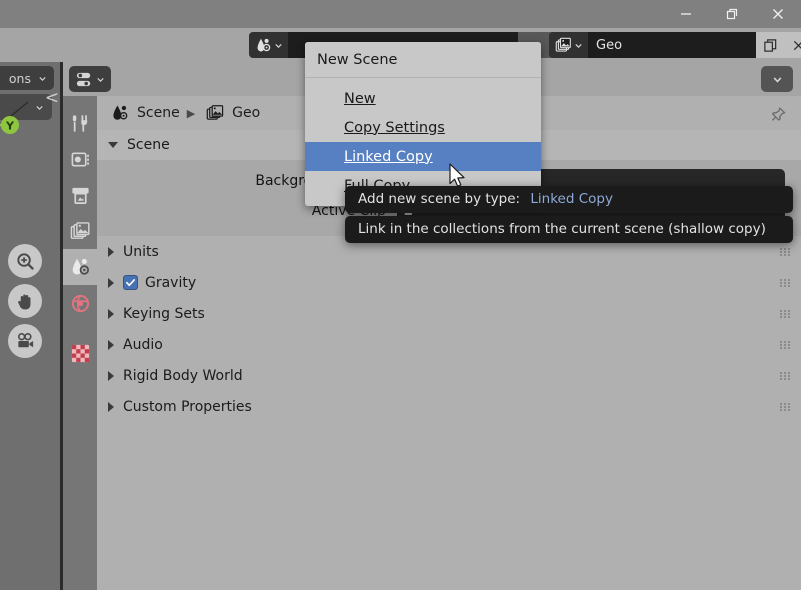  I want to click on sidebar-item-texture, so click(80, 353).